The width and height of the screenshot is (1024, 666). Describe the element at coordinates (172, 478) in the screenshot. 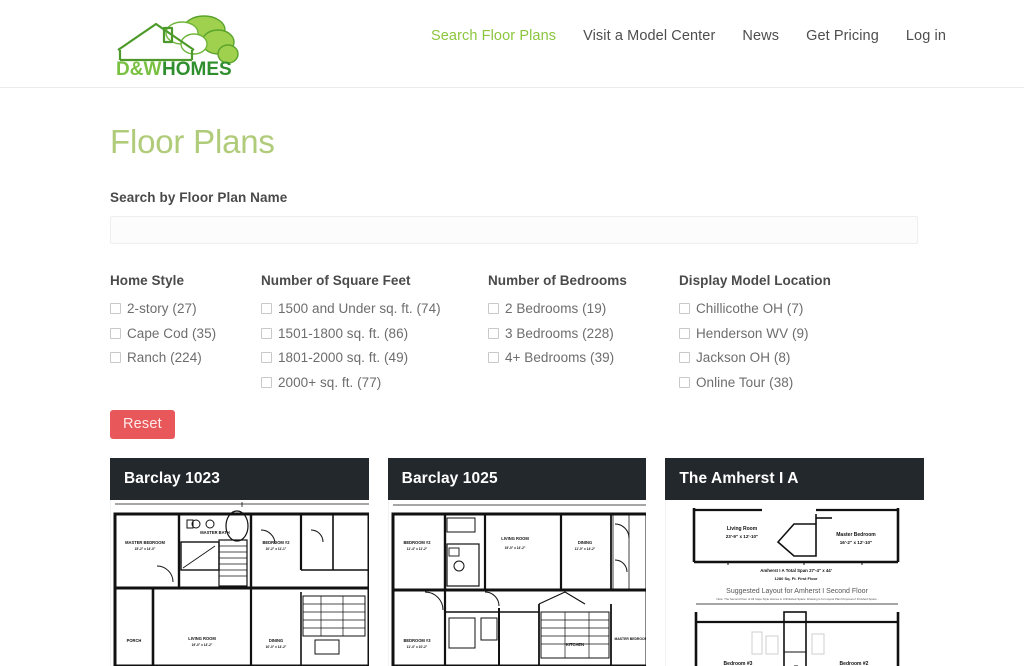

I see `floor-plan-title: Barclay 1023` at that location.